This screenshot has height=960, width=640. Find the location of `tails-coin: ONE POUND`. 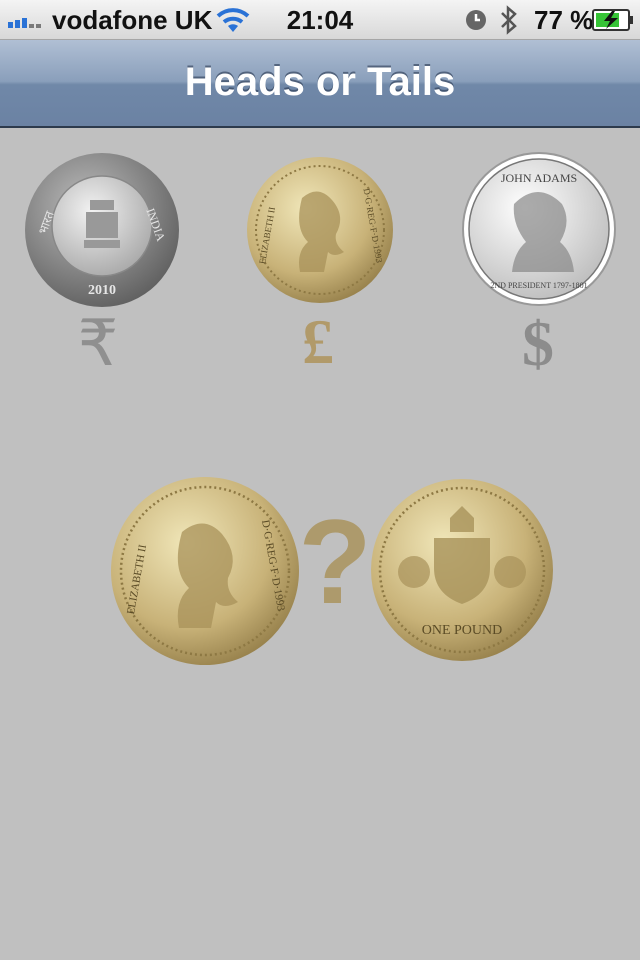

tails-coin: ONE POUND is located at coordinates (462, 570).